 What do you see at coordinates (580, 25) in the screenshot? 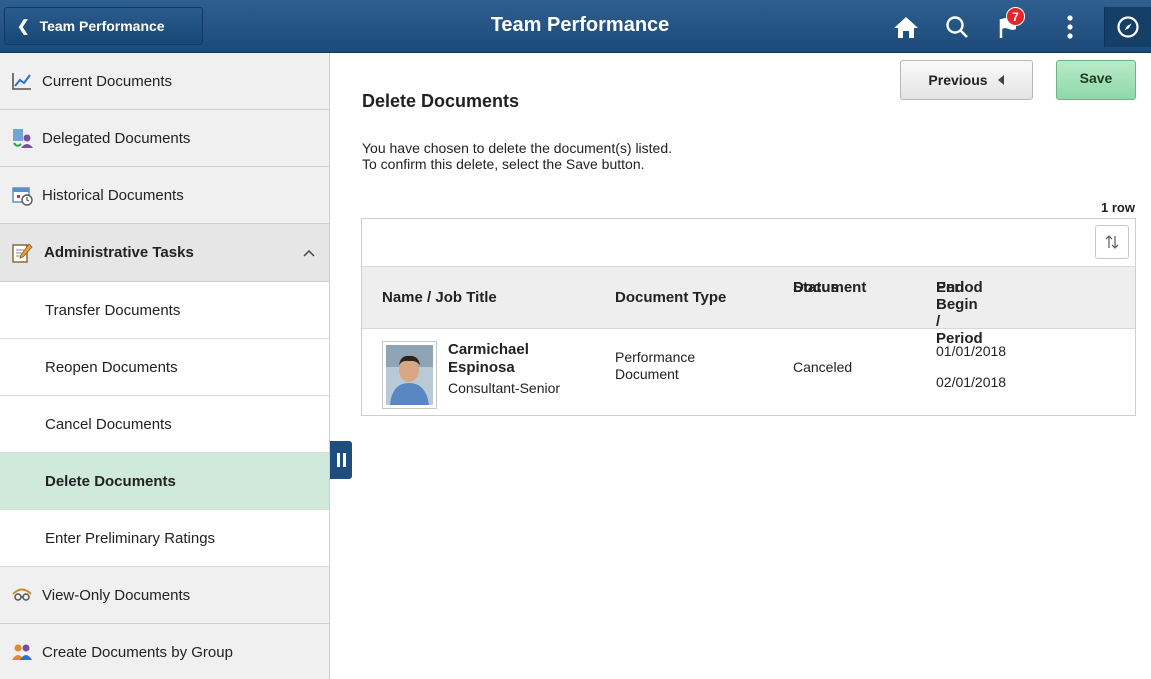
I see `page-title: Team Performance` at bounding box center [580, 25].